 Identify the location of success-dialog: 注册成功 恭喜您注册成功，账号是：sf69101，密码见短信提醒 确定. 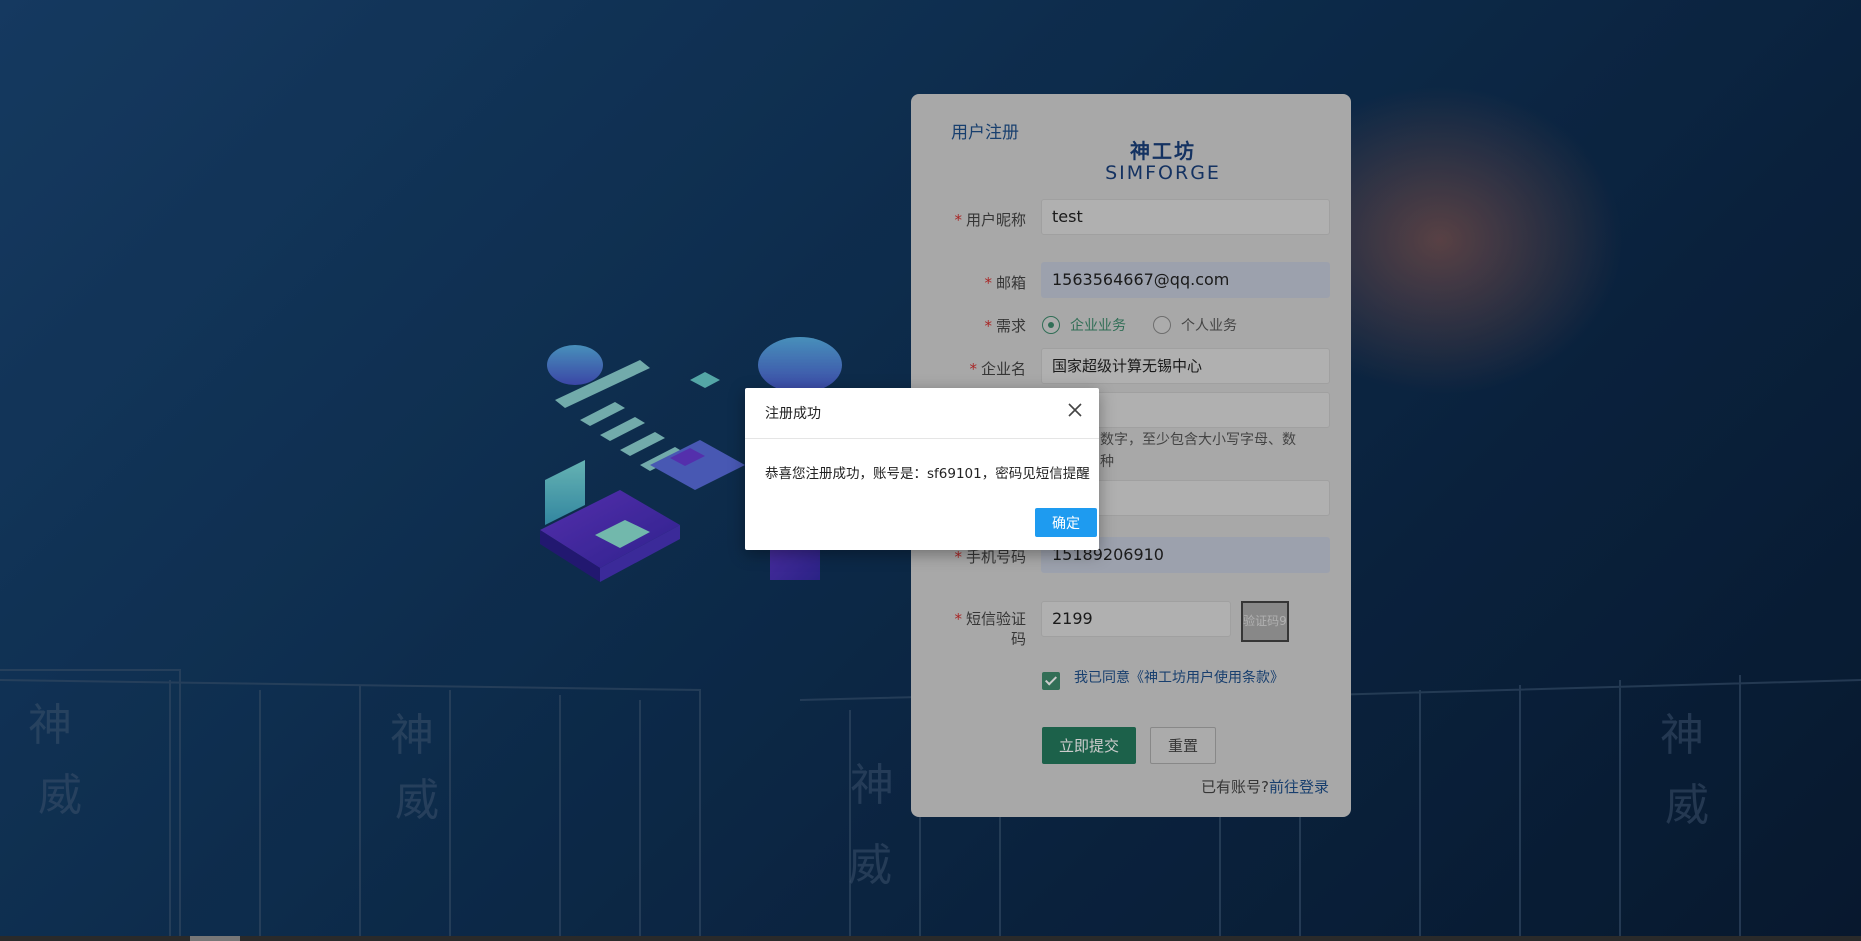
(922, 469).